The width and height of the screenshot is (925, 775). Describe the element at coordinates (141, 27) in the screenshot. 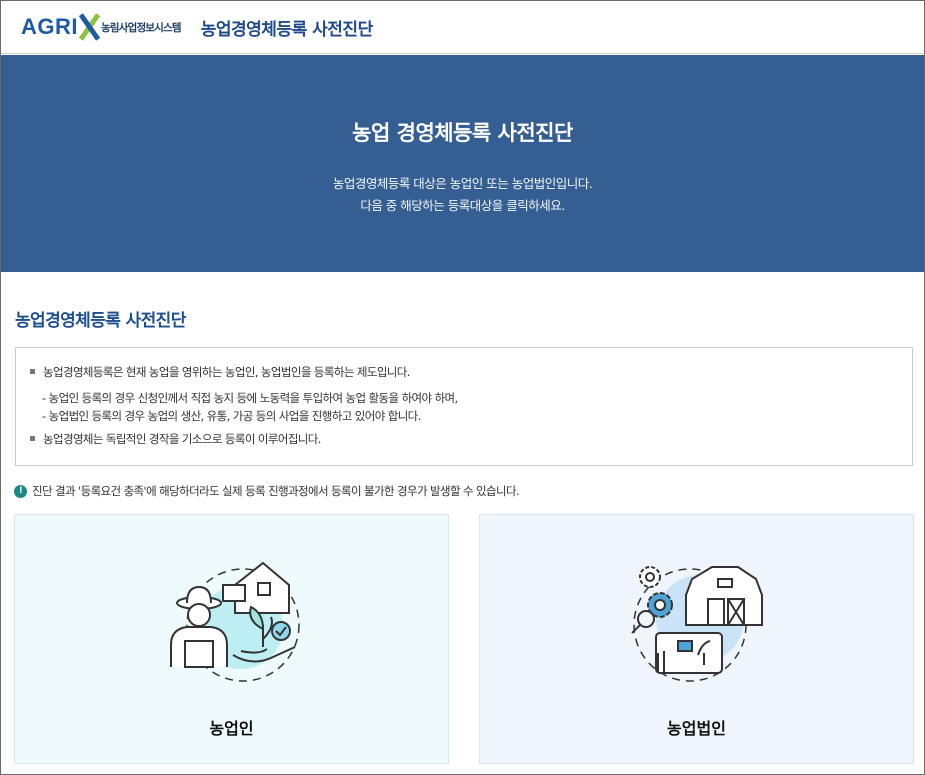

I see `logo-subtitle: 농림사업정보시스템` at that location.